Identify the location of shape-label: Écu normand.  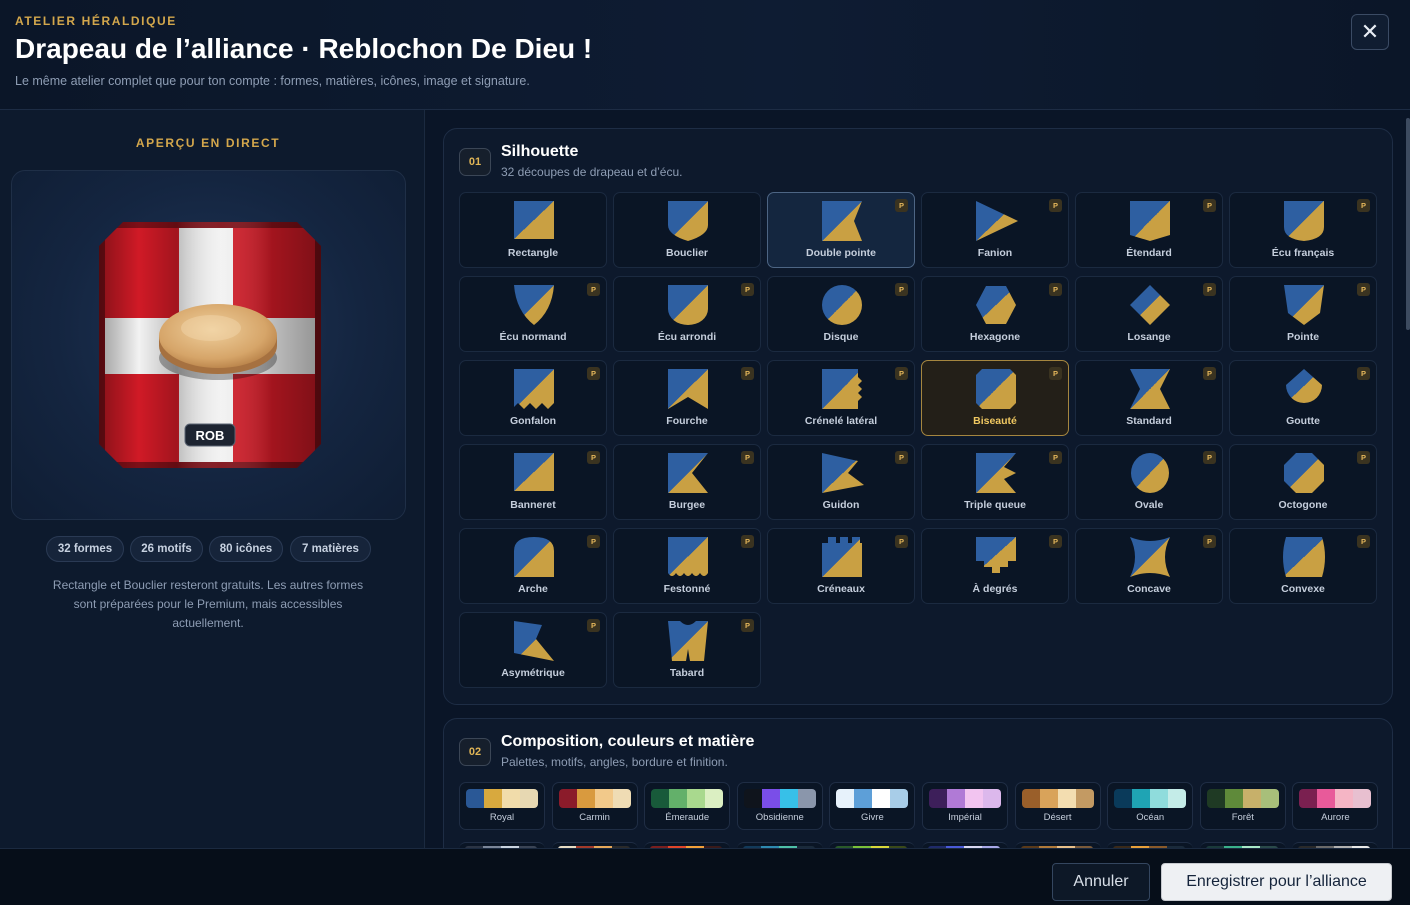
(533, 337).